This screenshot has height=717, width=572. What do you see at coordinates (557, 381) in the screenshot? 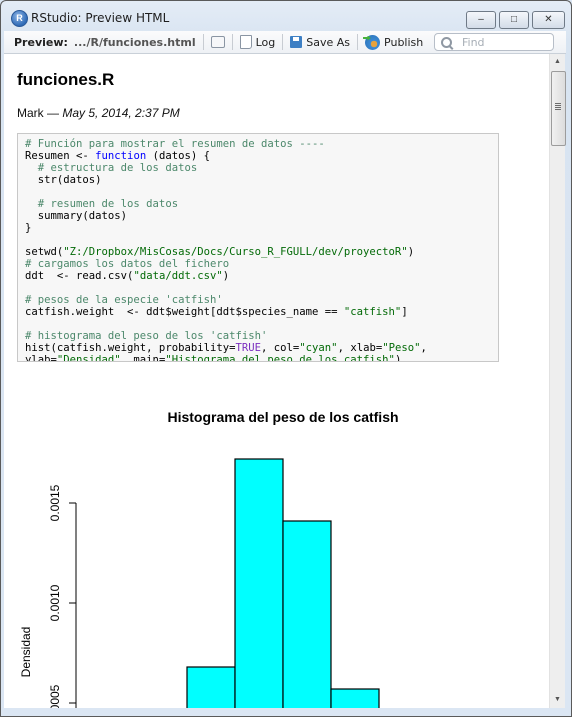
I see `vertical-scrollbar: ▲ ▼` at bounding box center [557, 381].